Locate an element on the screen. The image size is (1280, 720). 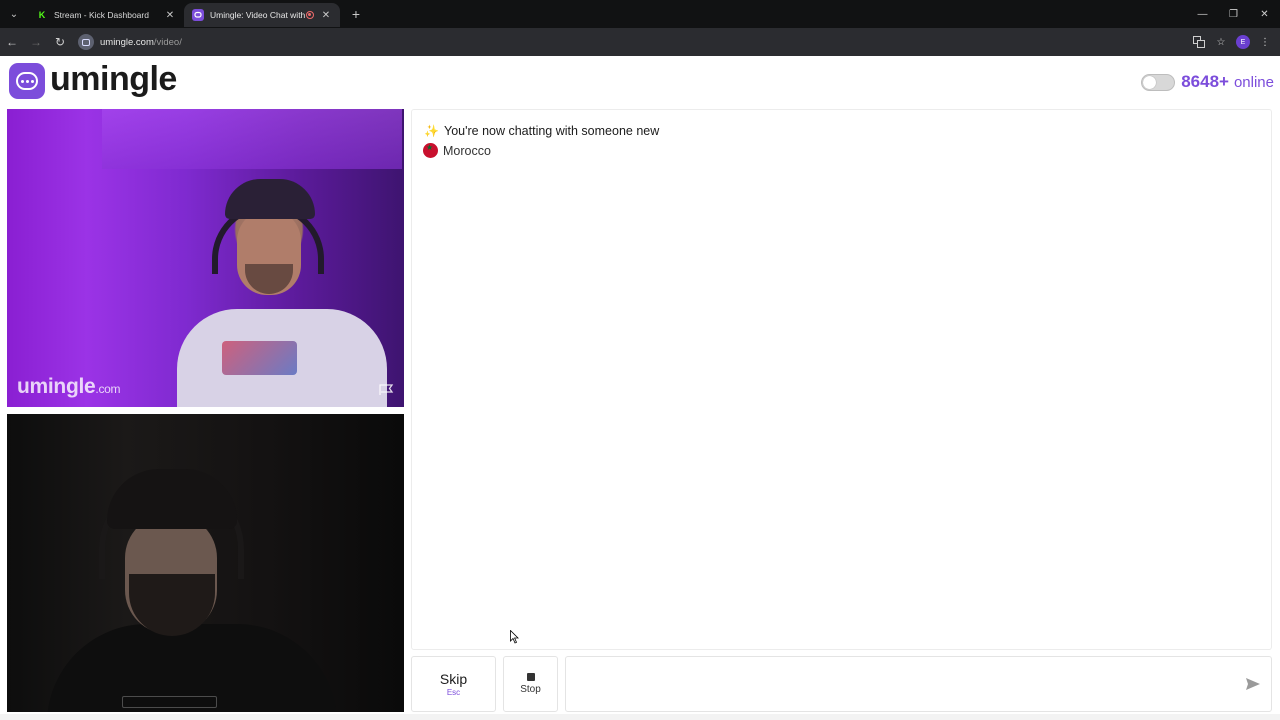
stop-icon is located at coordinates (530, 677).